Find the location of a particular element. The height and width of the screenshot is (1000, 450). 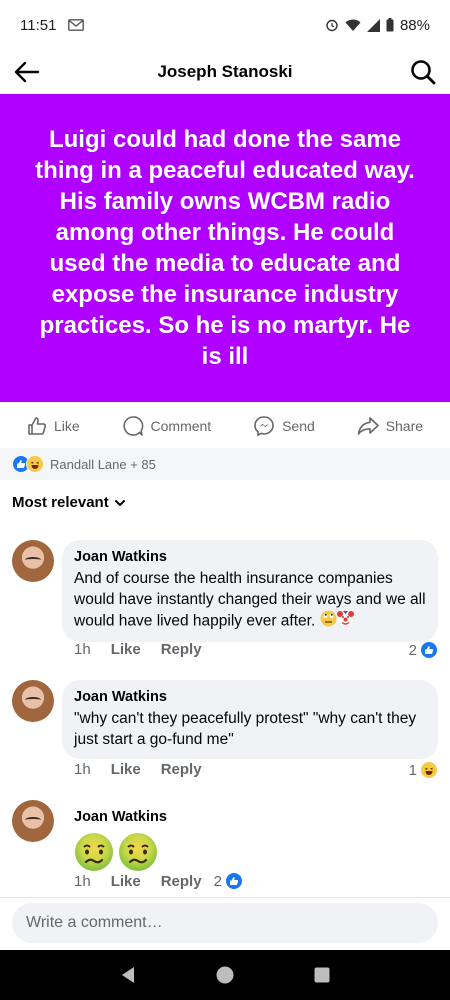

clown-emoji-icon is located at coordinates (345, 621).